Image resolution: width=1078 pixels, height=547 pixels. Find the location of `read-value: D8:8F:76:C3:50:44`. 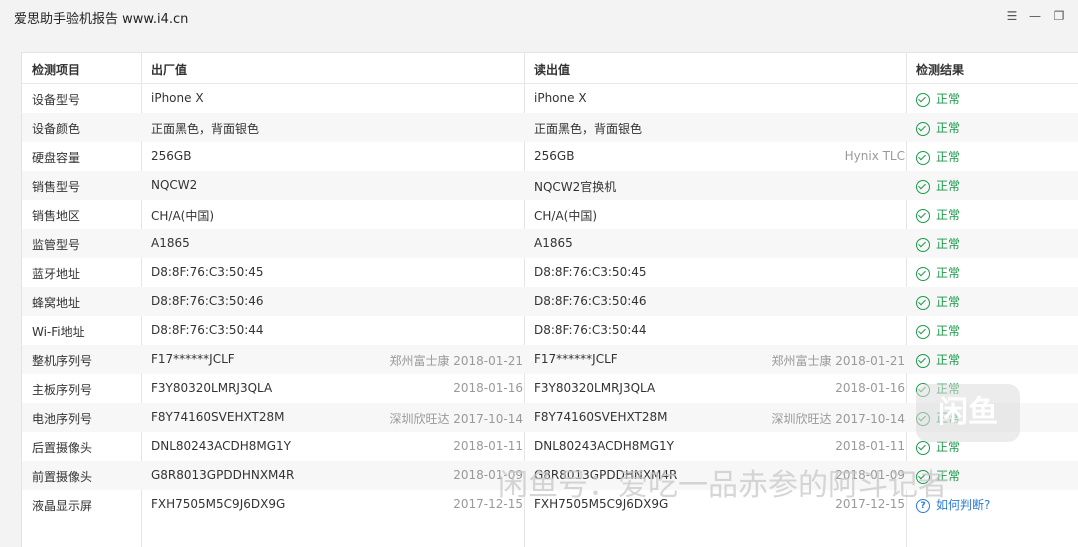

read-value: D8:8F:76:C3:50:44 is located at coordinates (590, 330).